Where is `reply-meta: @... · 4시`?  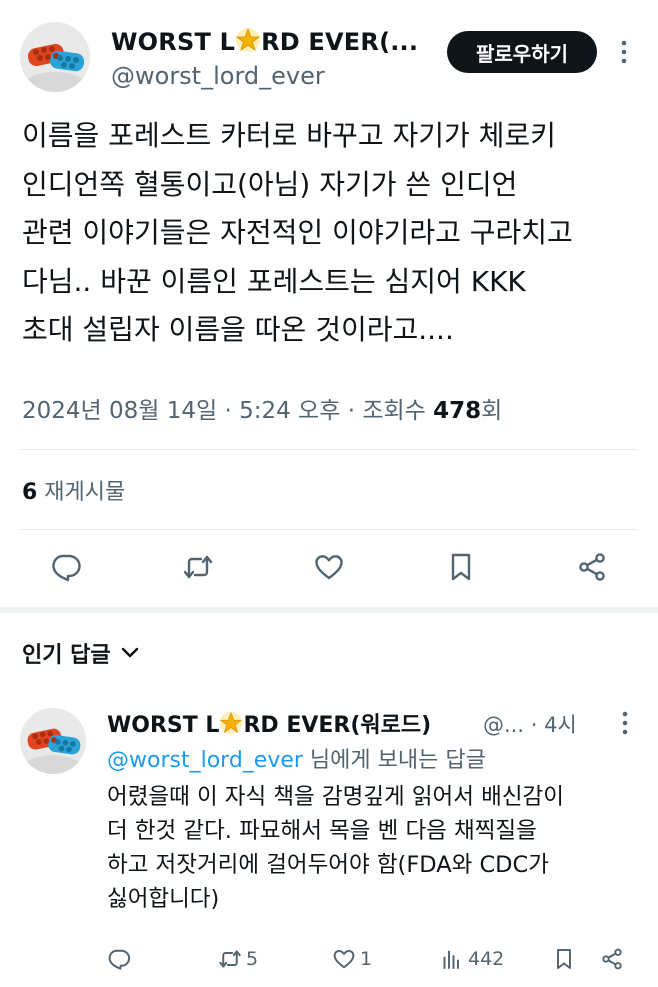
reply-meta: @... · 4시 is located at coordinates (530, 724).